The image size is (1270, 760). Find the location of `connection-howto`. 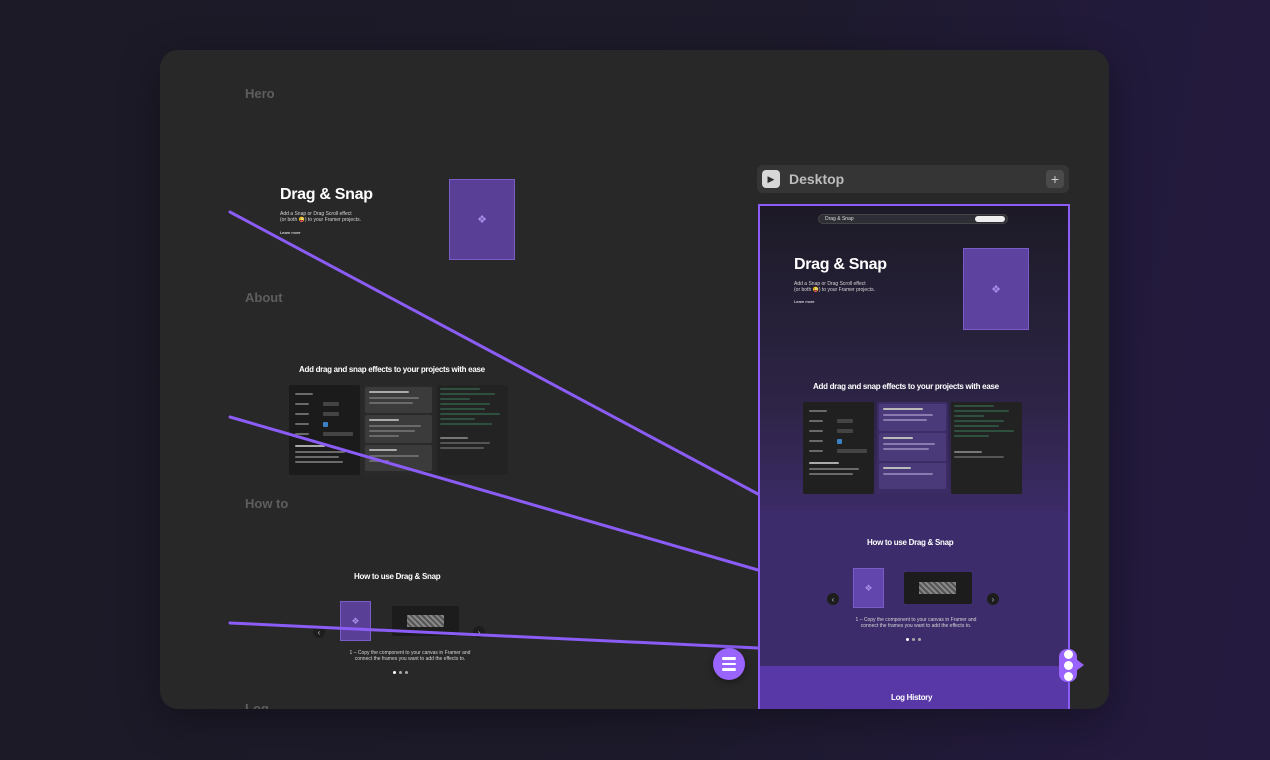

connection-howto is located at coordinates (494, 635).